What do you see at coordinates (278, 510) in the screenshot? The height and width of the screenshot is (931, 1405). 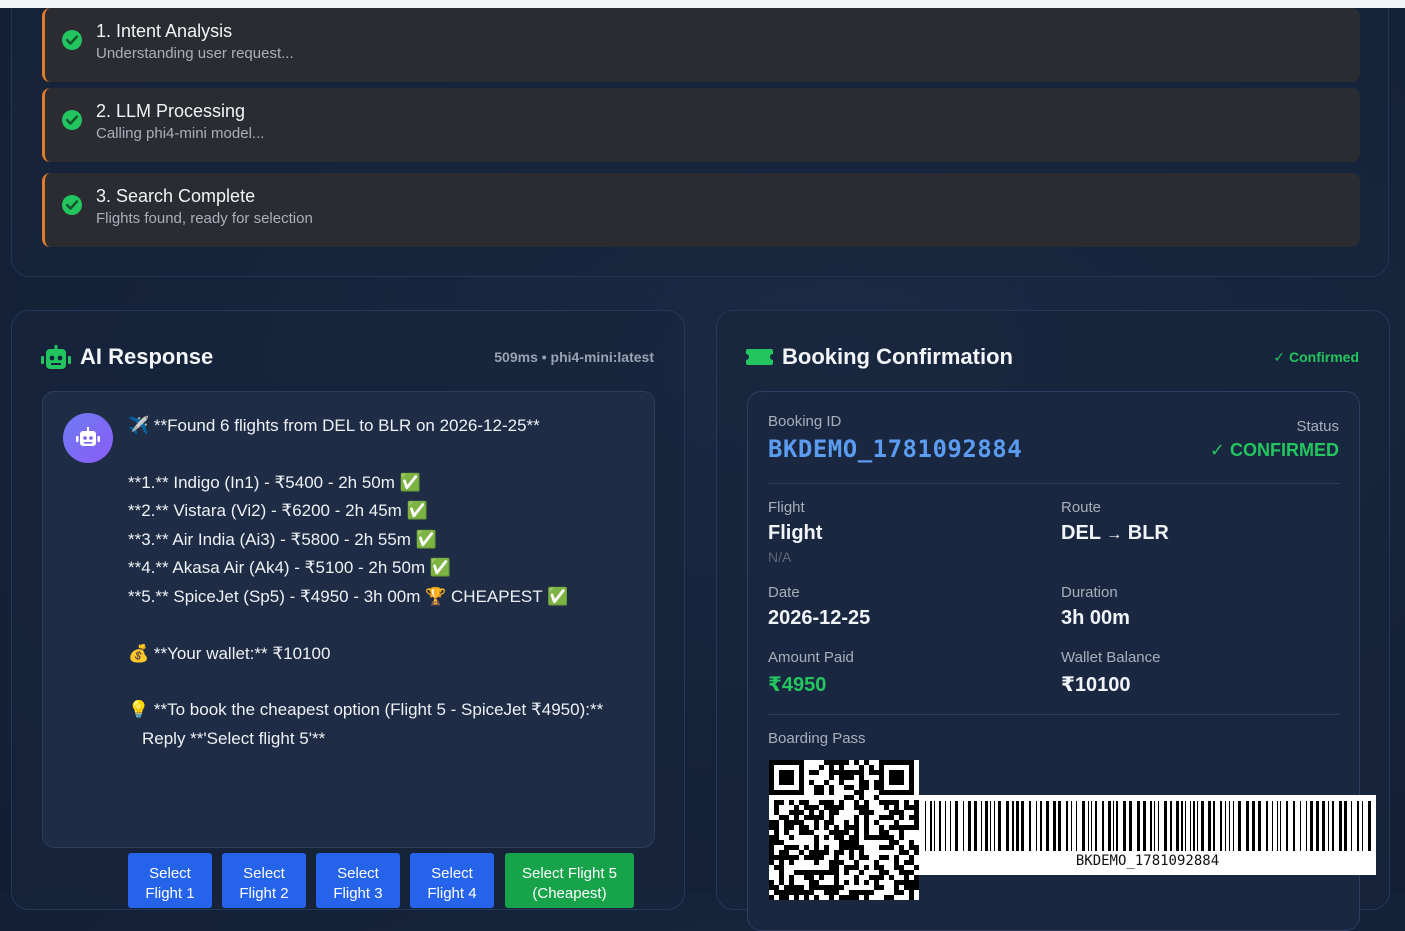 I see `flight-option: **2.** Vistara (Vi2) - ₹6200 - 2h 45m ✅` at bounding box center [278, 510].